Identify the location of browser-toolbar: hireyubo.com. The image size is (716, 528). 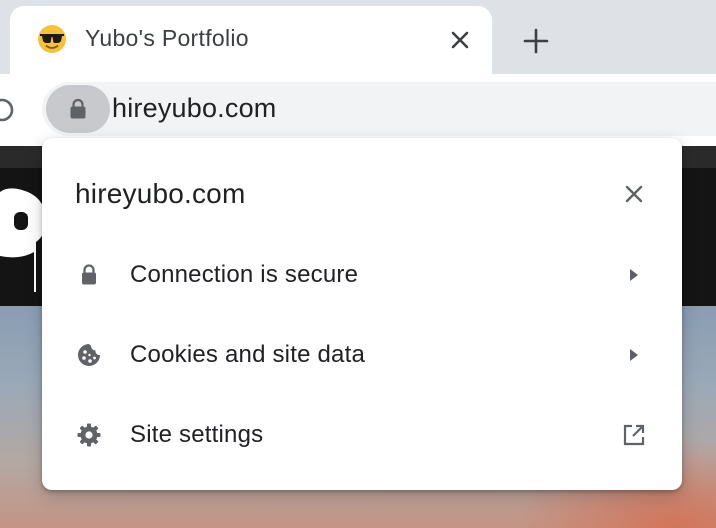
(358, 110).